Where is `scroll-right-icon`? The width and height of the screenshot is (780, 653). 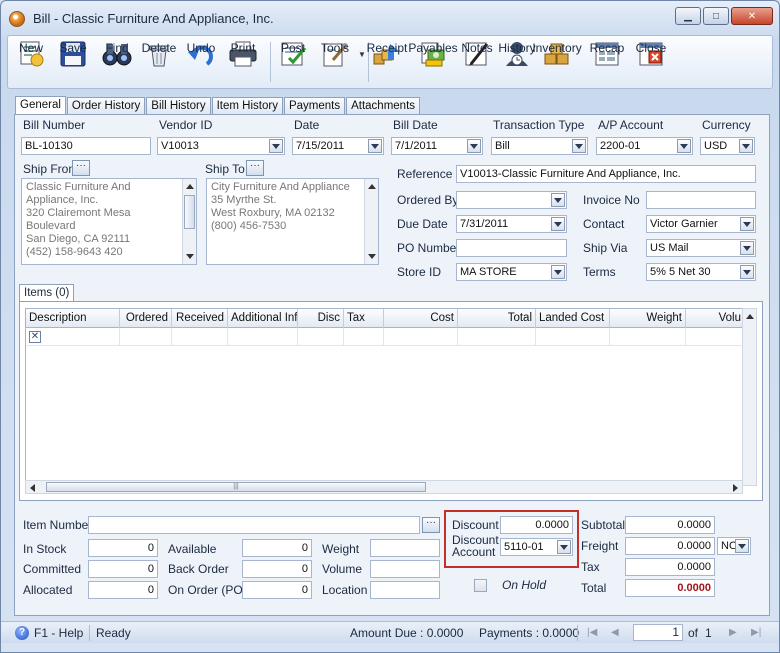 scroll-right-icon is located at coordinates (735, 488).